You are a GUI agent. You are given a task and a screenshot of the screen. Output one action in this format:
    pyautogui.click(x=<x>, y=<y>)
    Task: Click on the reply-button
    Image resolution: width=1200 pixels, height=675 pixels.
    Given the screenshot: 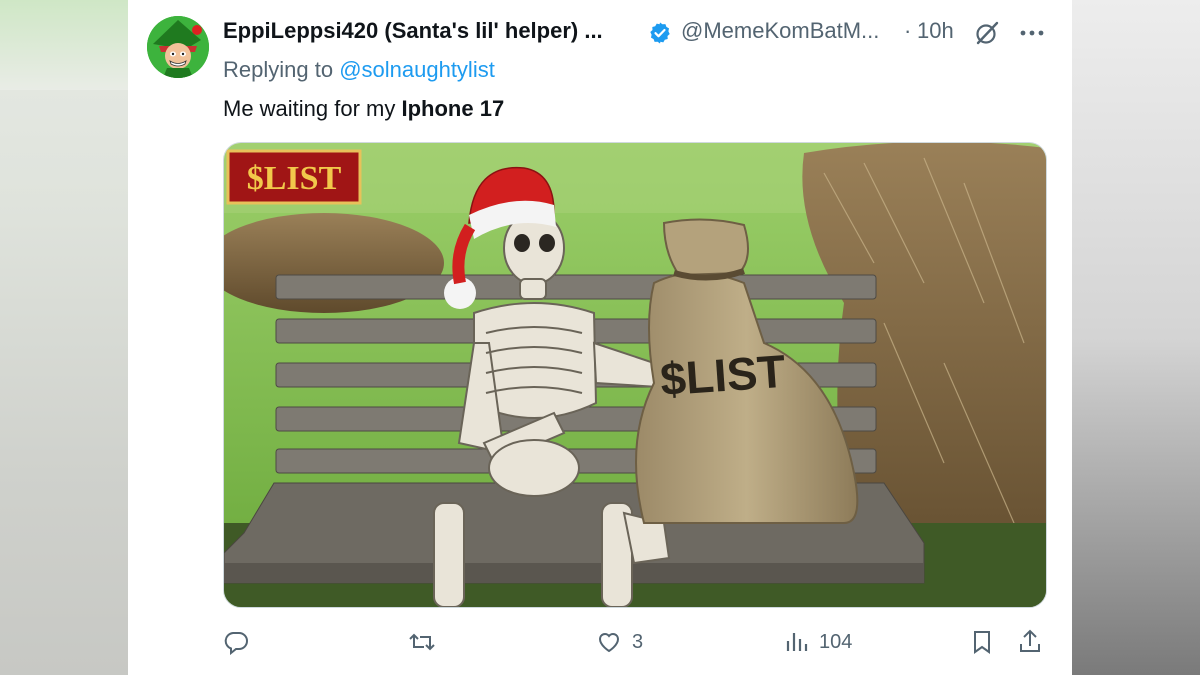 What is the action you would take?
    pyautogui.click(x=241, y=642)
    